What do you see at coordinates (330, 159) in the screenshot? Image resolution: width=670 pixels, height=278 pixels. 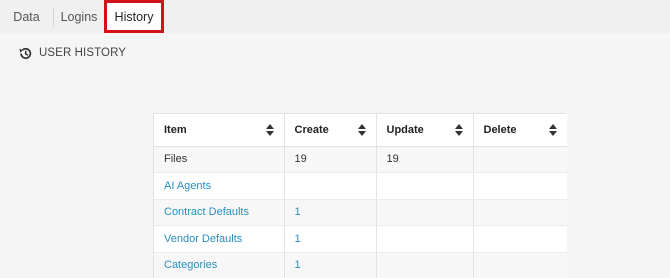 I see `create-cell: 19` at bounding box center [330, 159].